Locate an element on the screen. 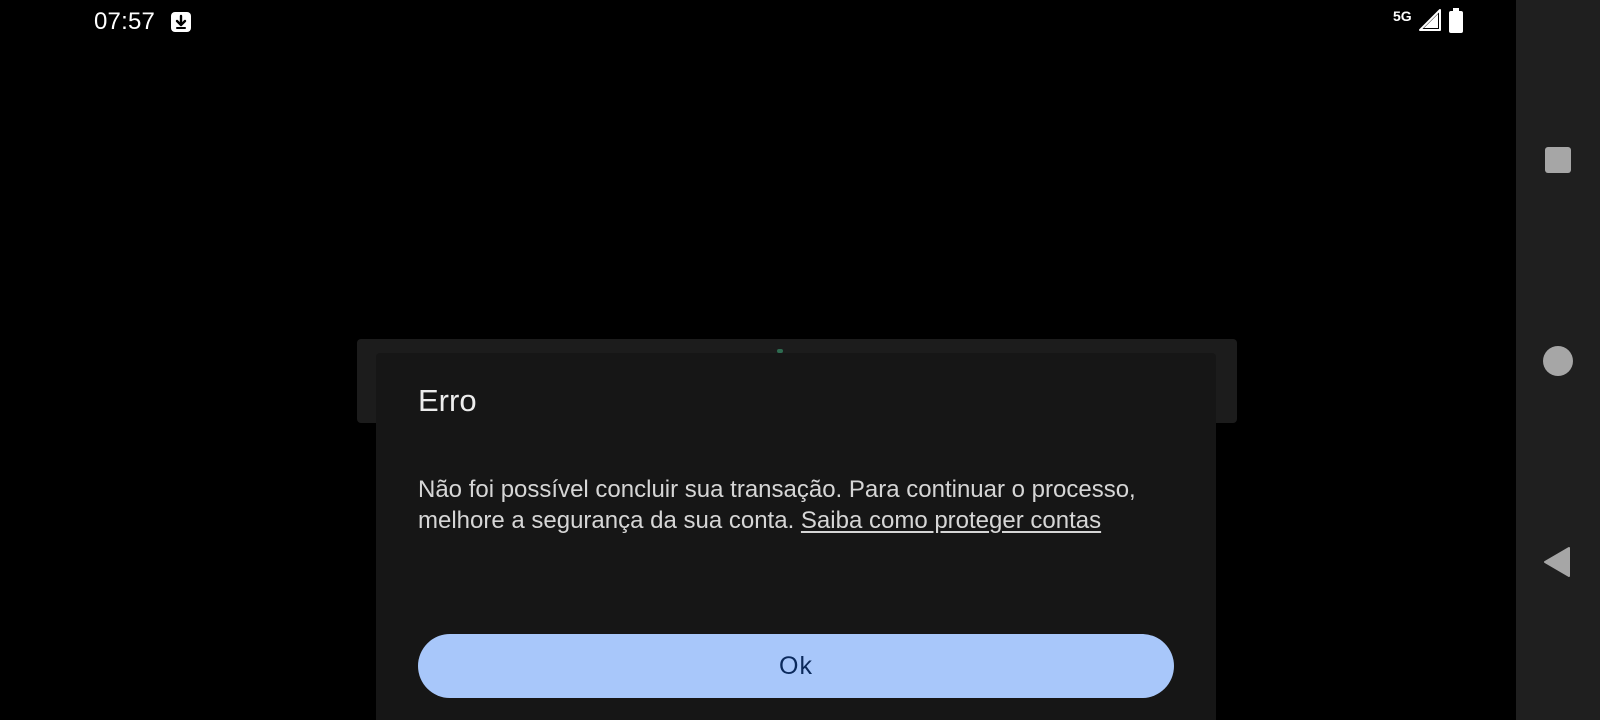 The image size is (1600, 720). dialog-title: Erro is located at coordinates (447, 400).